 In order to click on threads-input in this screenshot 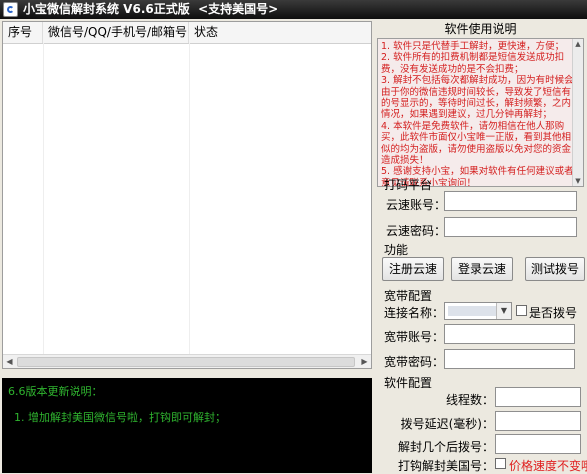, I will do `click(538, 397)`.